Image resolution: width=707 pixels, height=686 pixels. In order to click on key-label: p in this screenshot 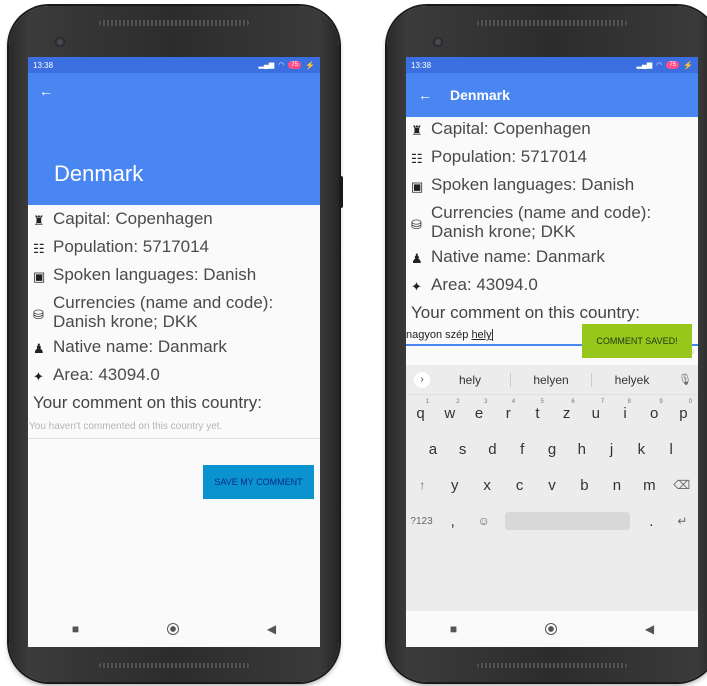, I will do `click(683, 413)`.